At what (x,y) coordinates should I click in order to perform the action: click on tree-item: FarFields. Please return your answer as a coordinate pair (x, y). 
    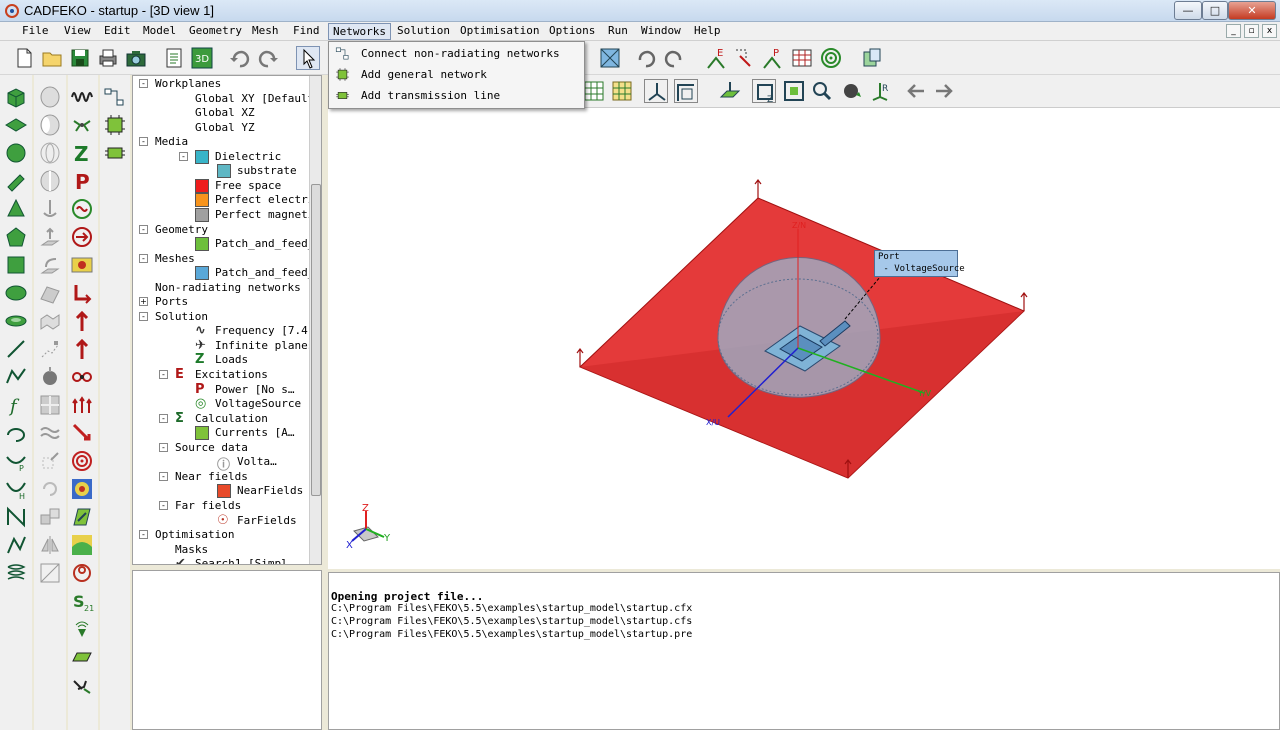
    Looking at the image, I should click on (267, 520).